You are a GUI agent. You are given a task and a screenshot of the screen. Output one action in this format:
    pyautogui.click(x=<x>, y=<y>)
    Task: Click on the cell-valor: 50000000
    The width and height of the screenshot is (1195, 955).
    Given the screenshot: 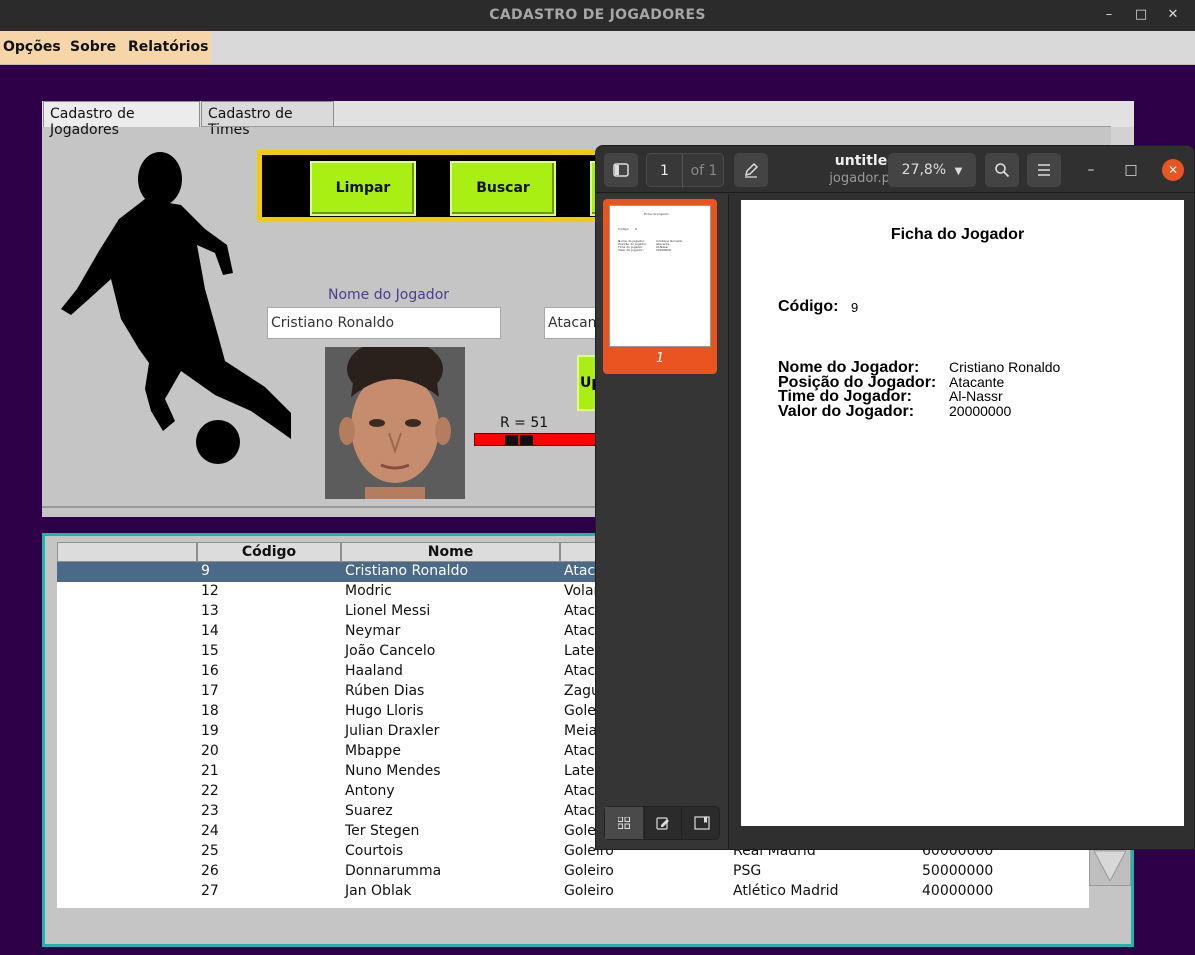 What is the action you would take?
    pyautogui.click(x=958, y=871)
    